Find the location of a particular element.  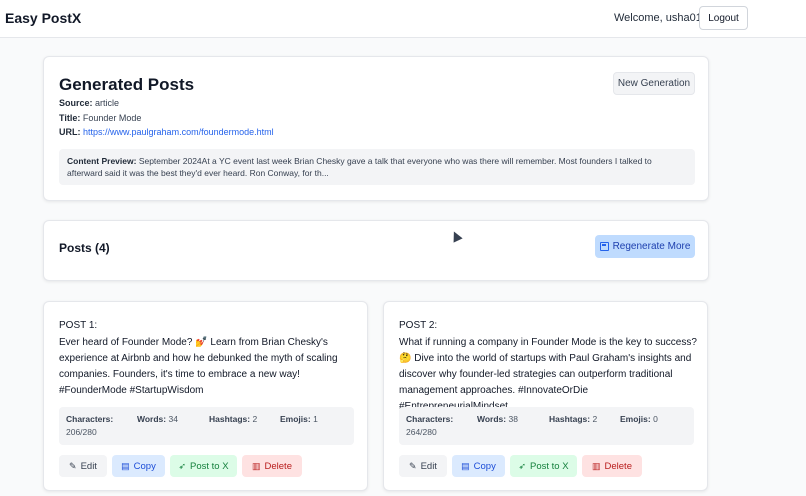

preview-label: Content Preview: is located at coordinates (102, 161).